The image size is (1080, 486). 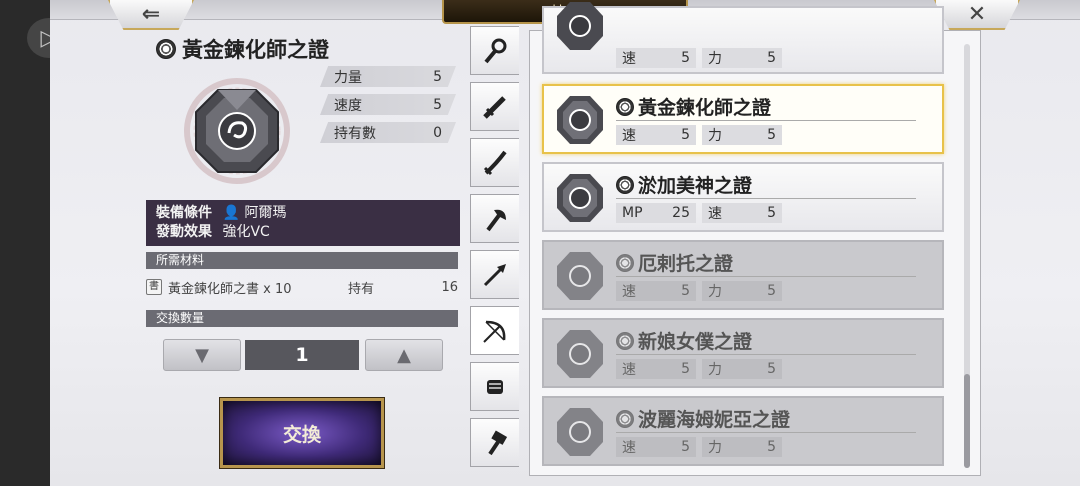 I want to click on stat-label: 力量, so click(x=348, y=77).